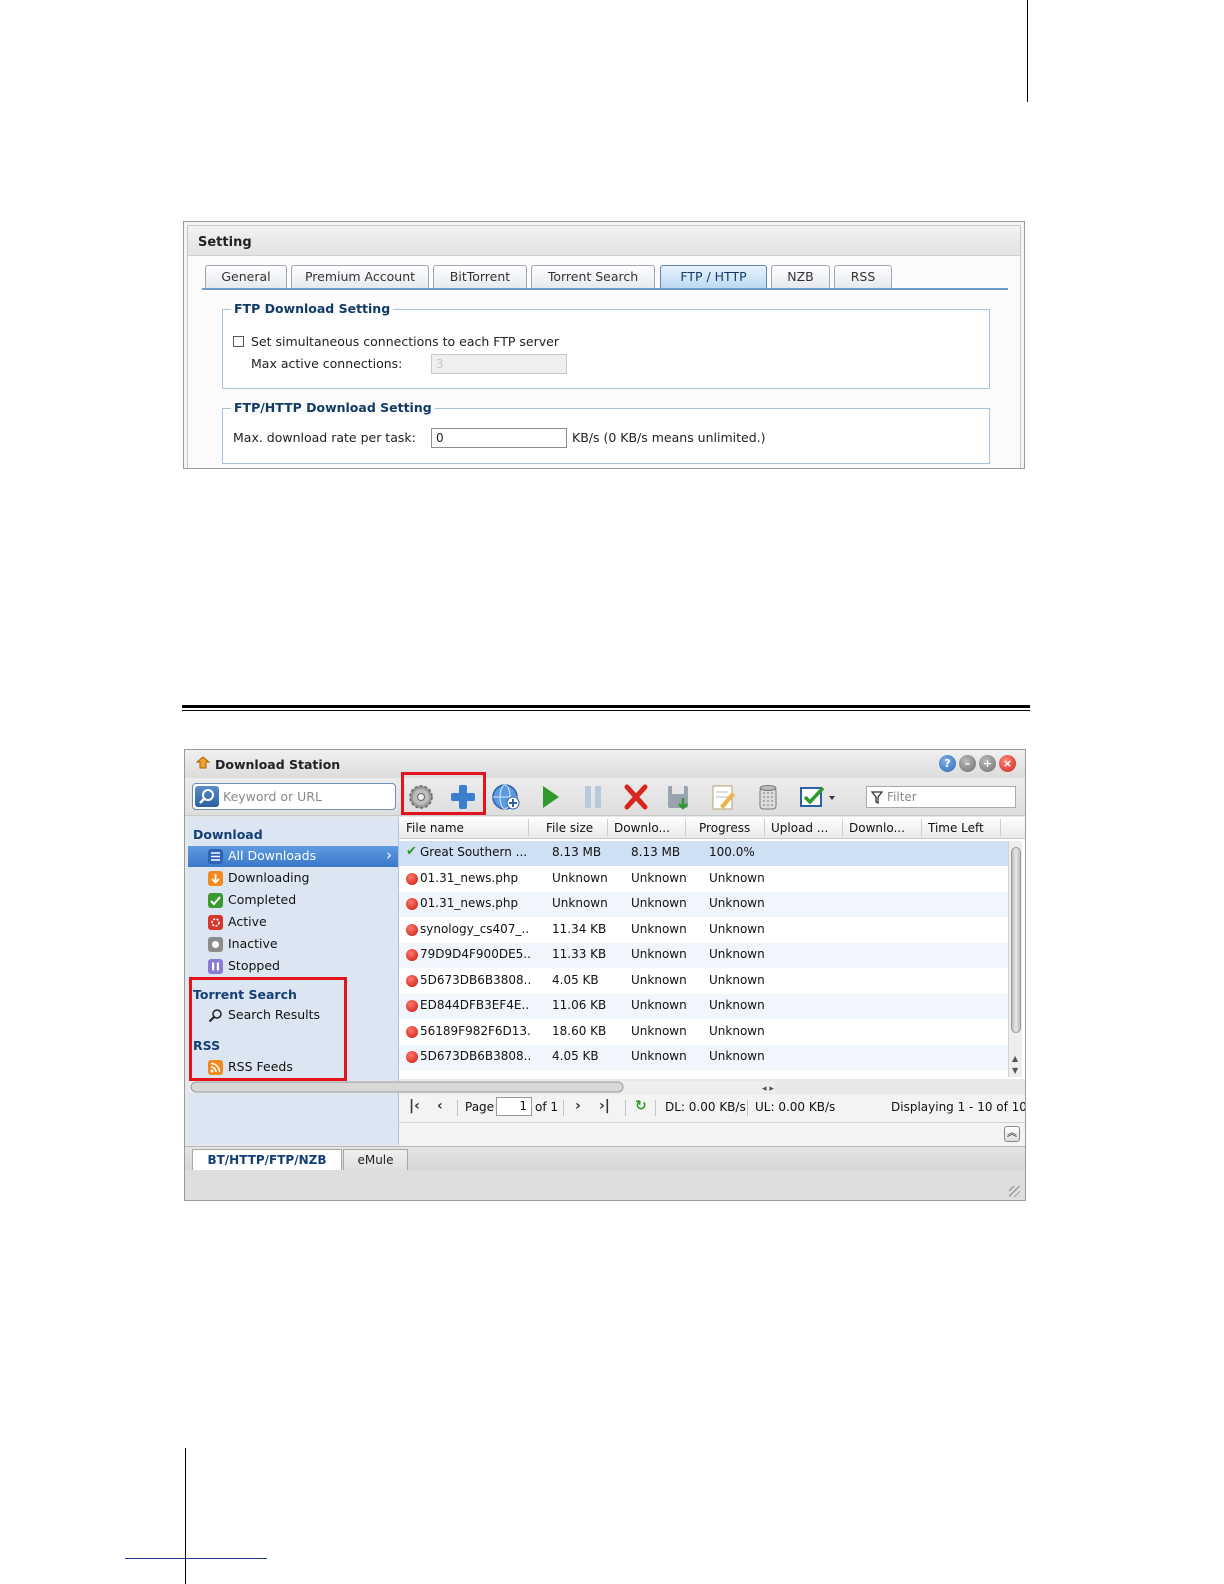 The image size is (1224, 1584). Describe the element at coordinates (636, 797) in the screenshot. I see `delete-icon` at that location.